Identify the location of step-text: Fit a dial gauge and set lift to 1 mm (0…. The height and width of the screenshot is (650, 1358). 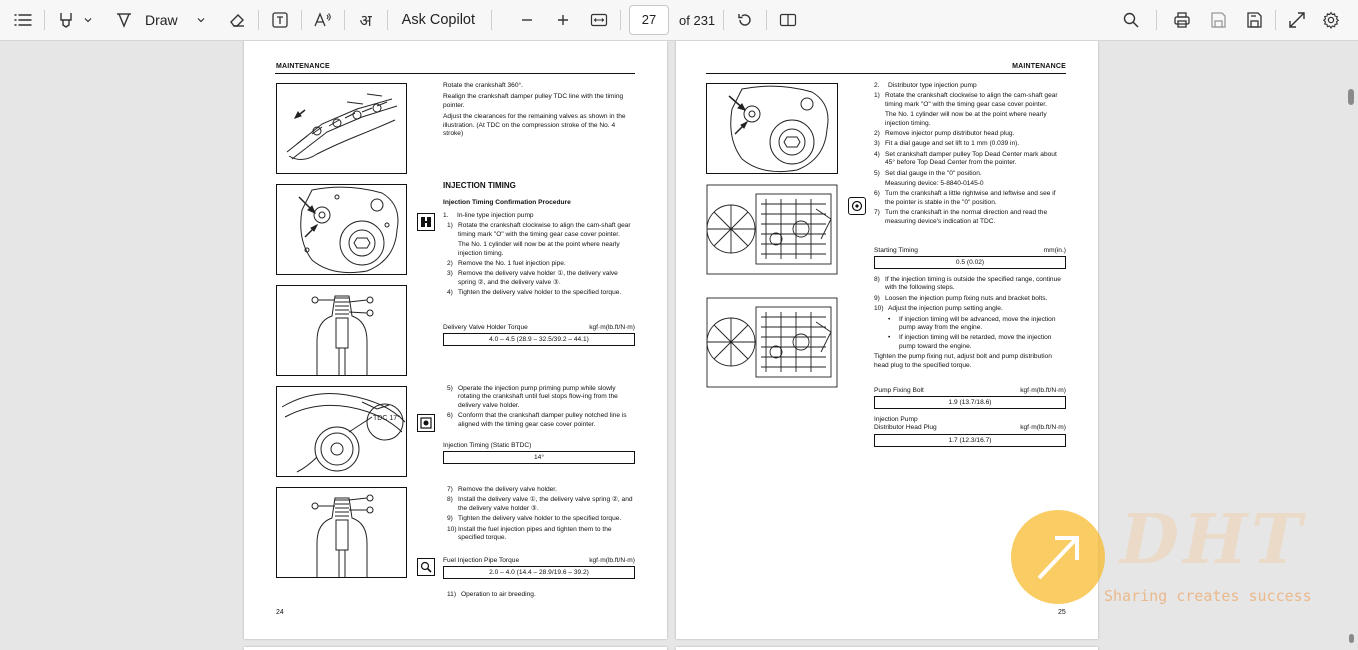
(952, 144).